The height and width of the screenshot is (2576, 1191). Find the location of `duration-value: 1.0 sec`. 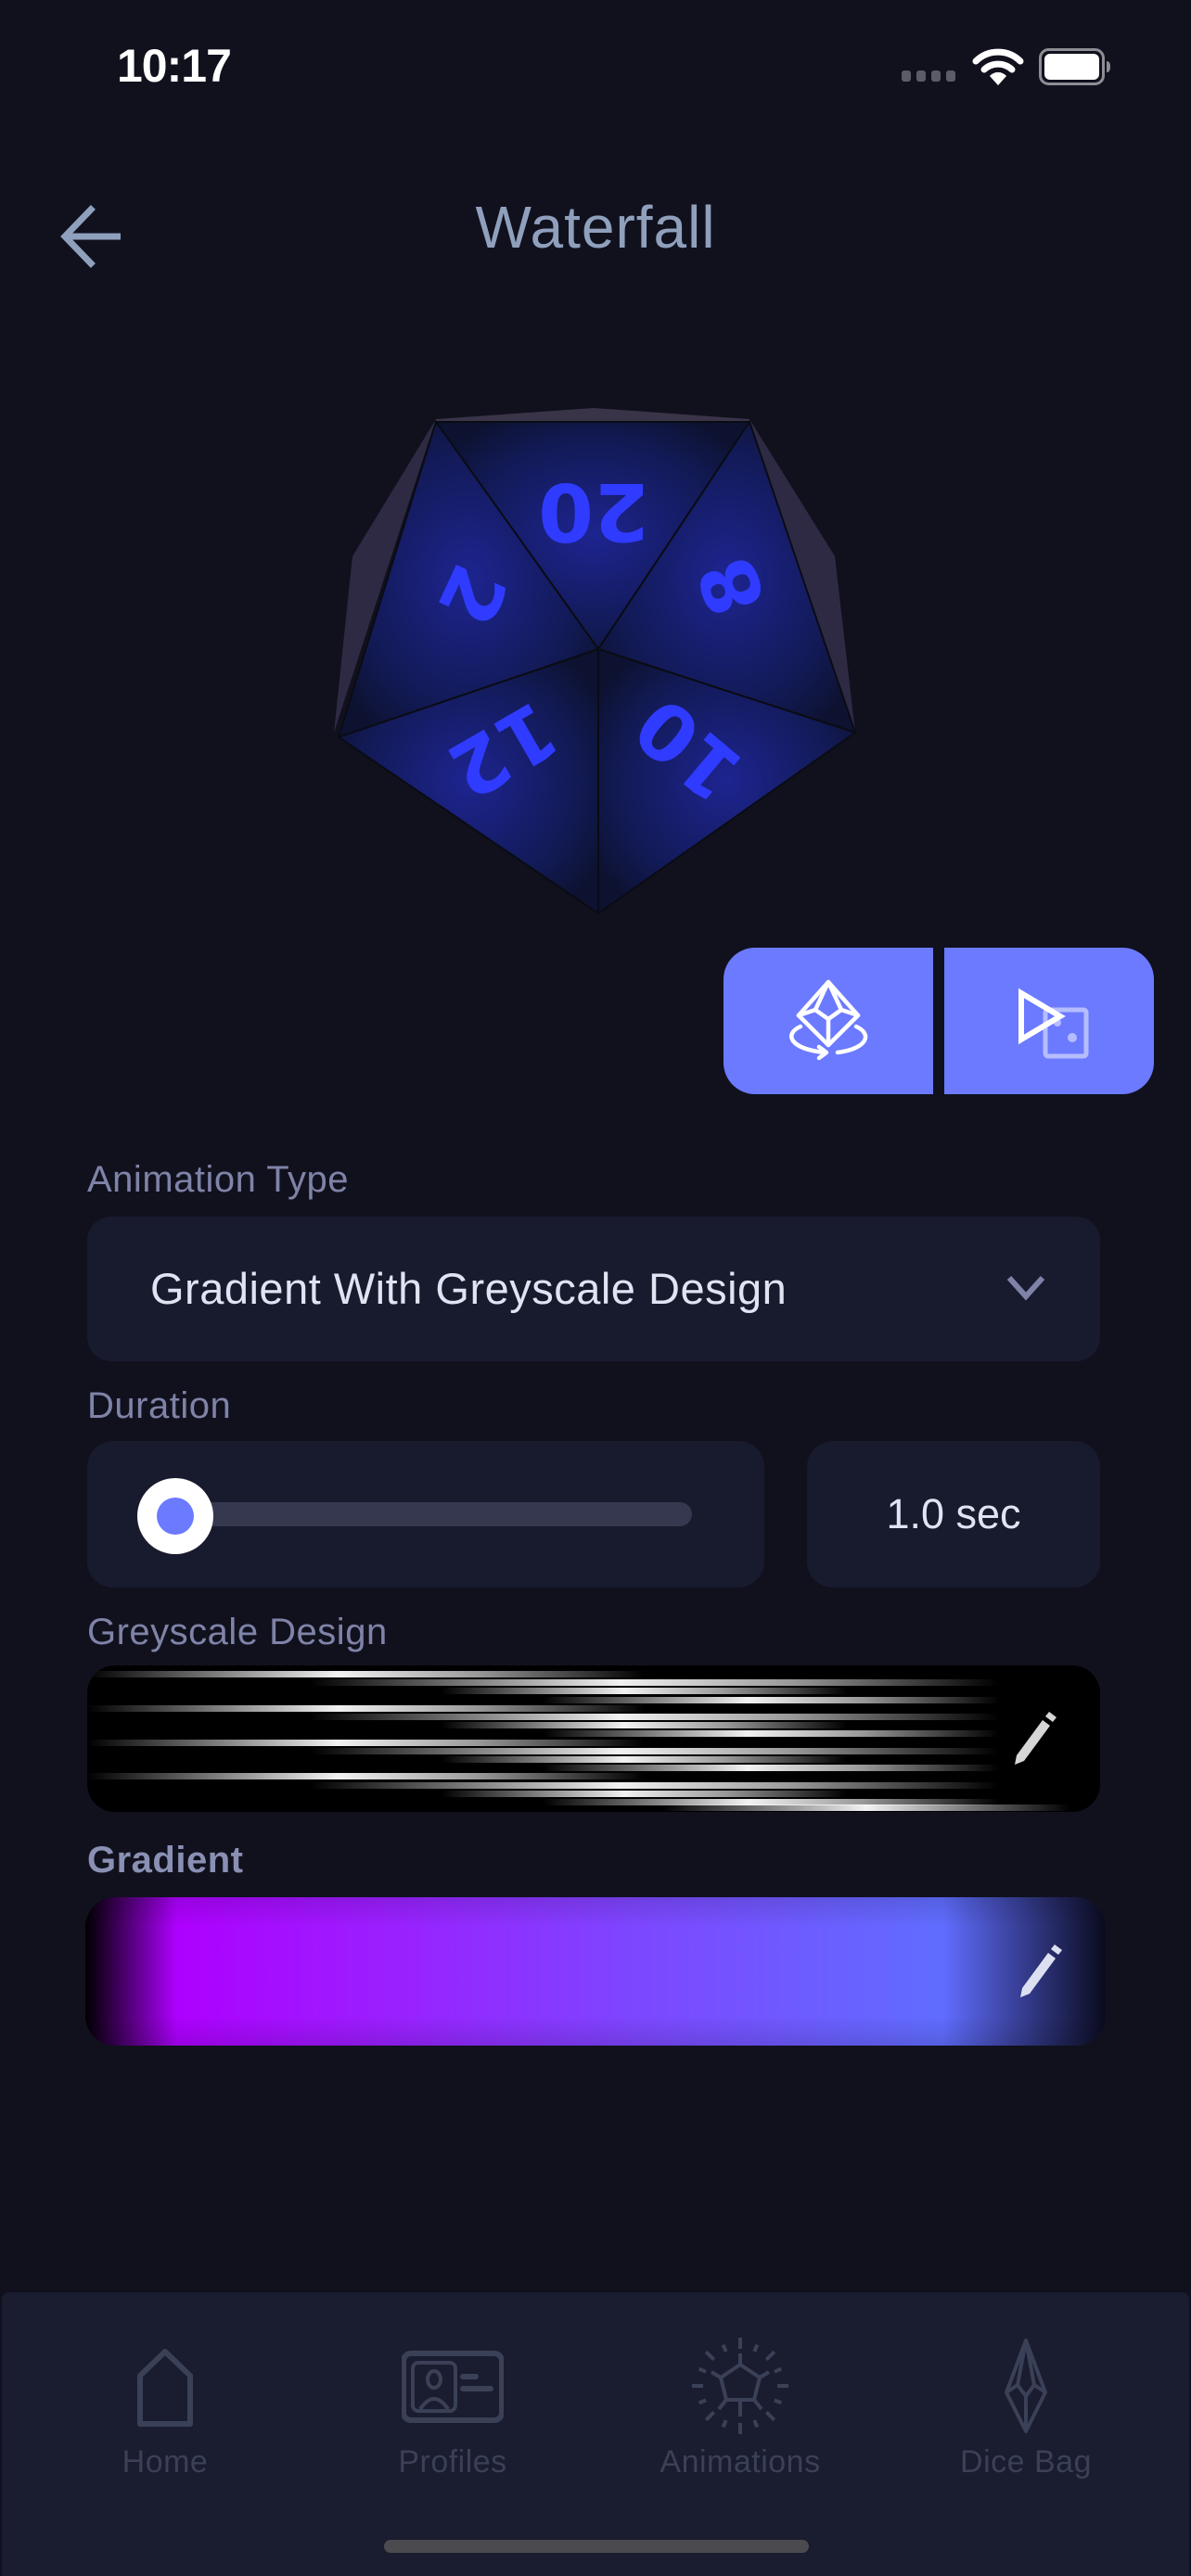

duration-value: 1.0 sec is located at coordinates (953, 1513).